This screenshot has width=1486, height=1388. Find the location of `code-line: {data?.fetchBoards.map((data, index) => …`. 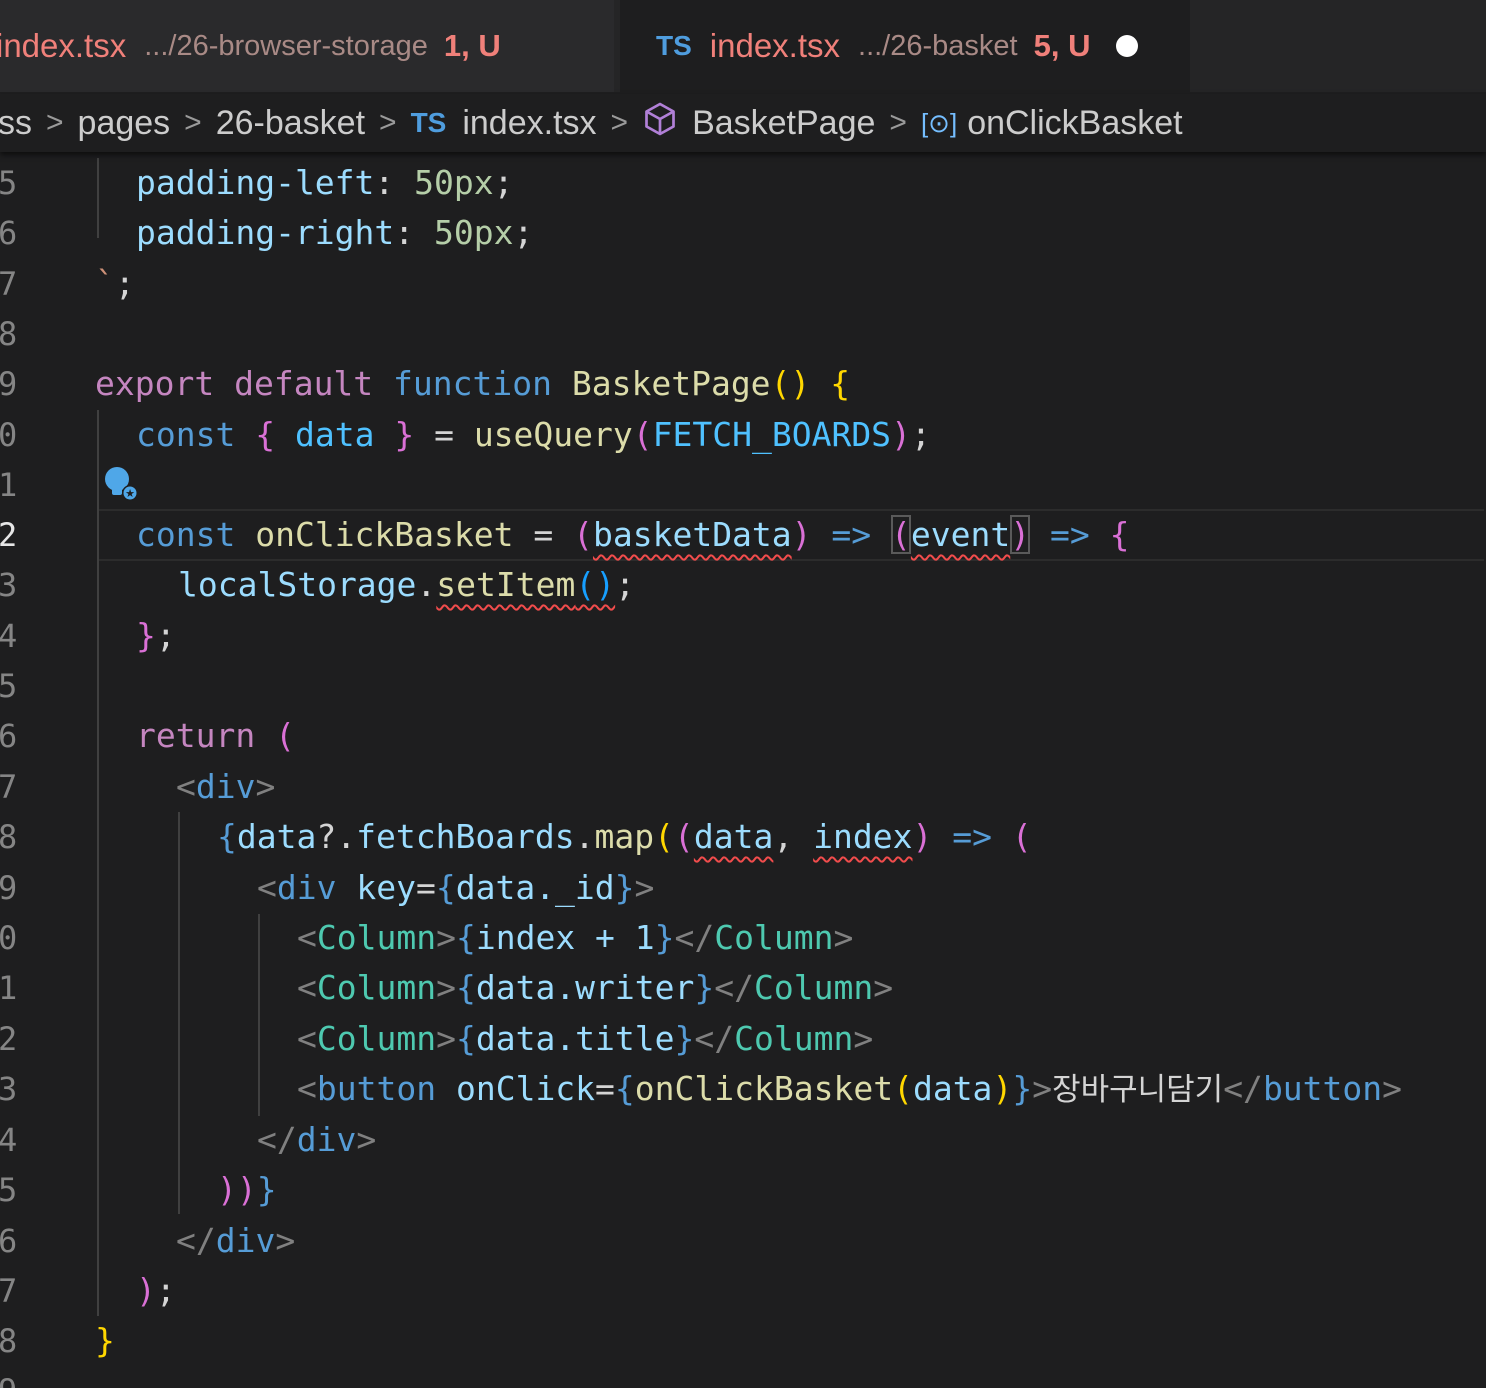

code-line: {data?.fetchBoards.map((data, index) => … is located at coordinates (624, 836).